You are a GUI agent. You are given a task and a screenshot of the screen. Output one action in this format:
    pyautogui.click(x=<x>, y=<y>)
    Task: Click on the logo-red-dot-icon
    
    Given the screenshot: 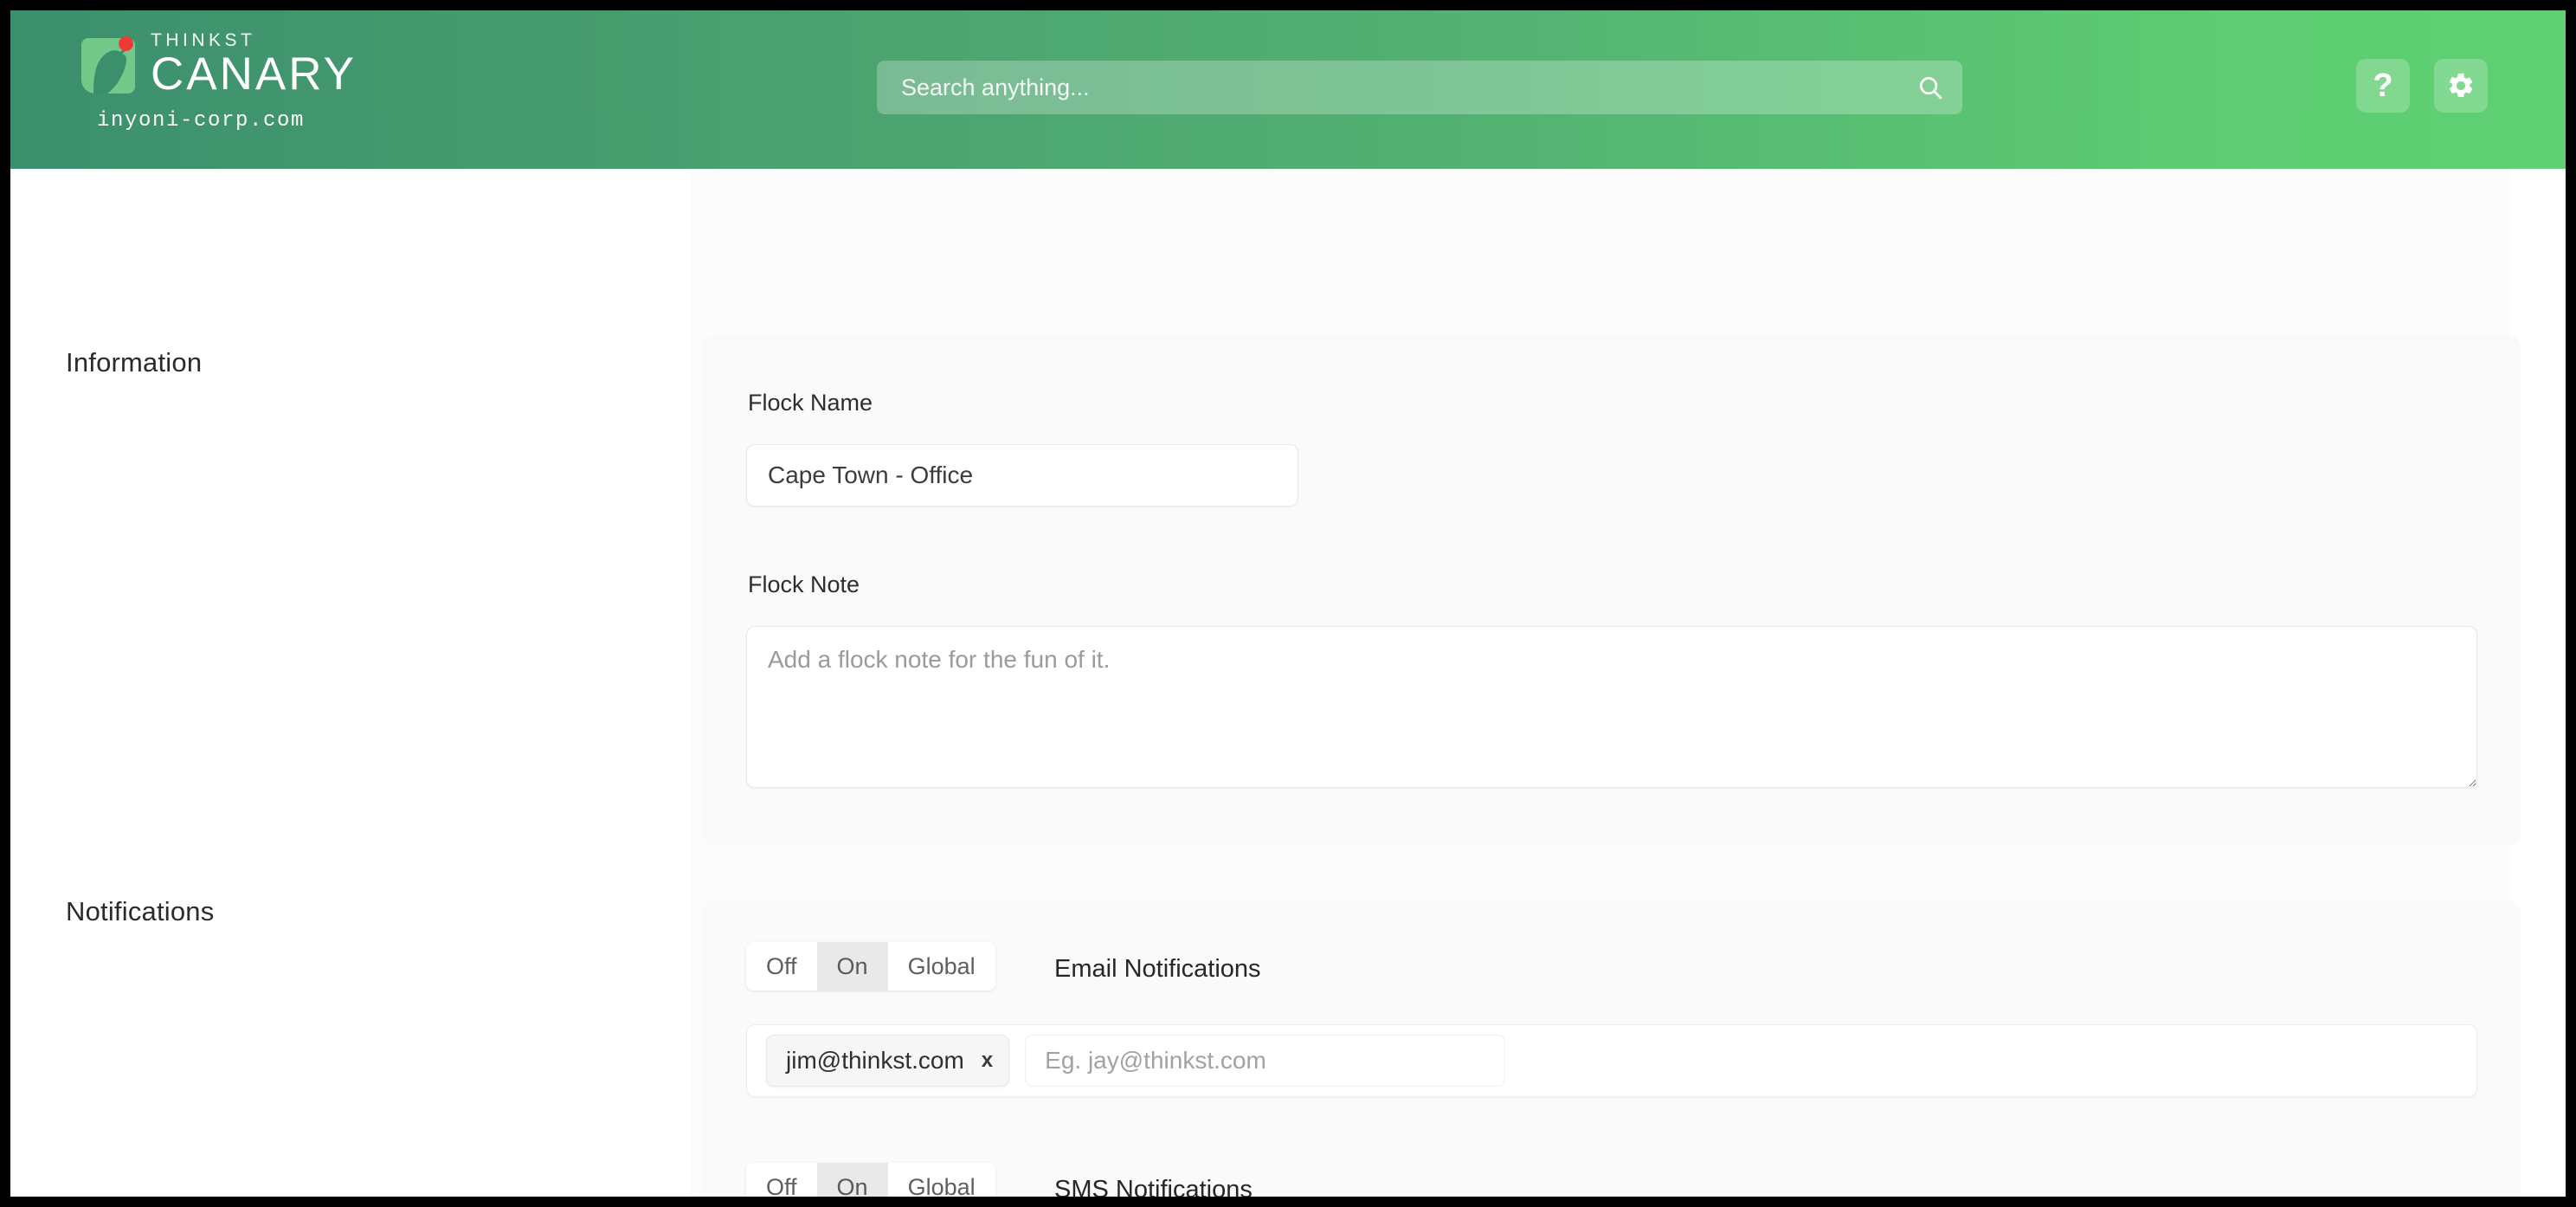 What is the action you would take?
    pyautogui.click(x=126, y=43)
    